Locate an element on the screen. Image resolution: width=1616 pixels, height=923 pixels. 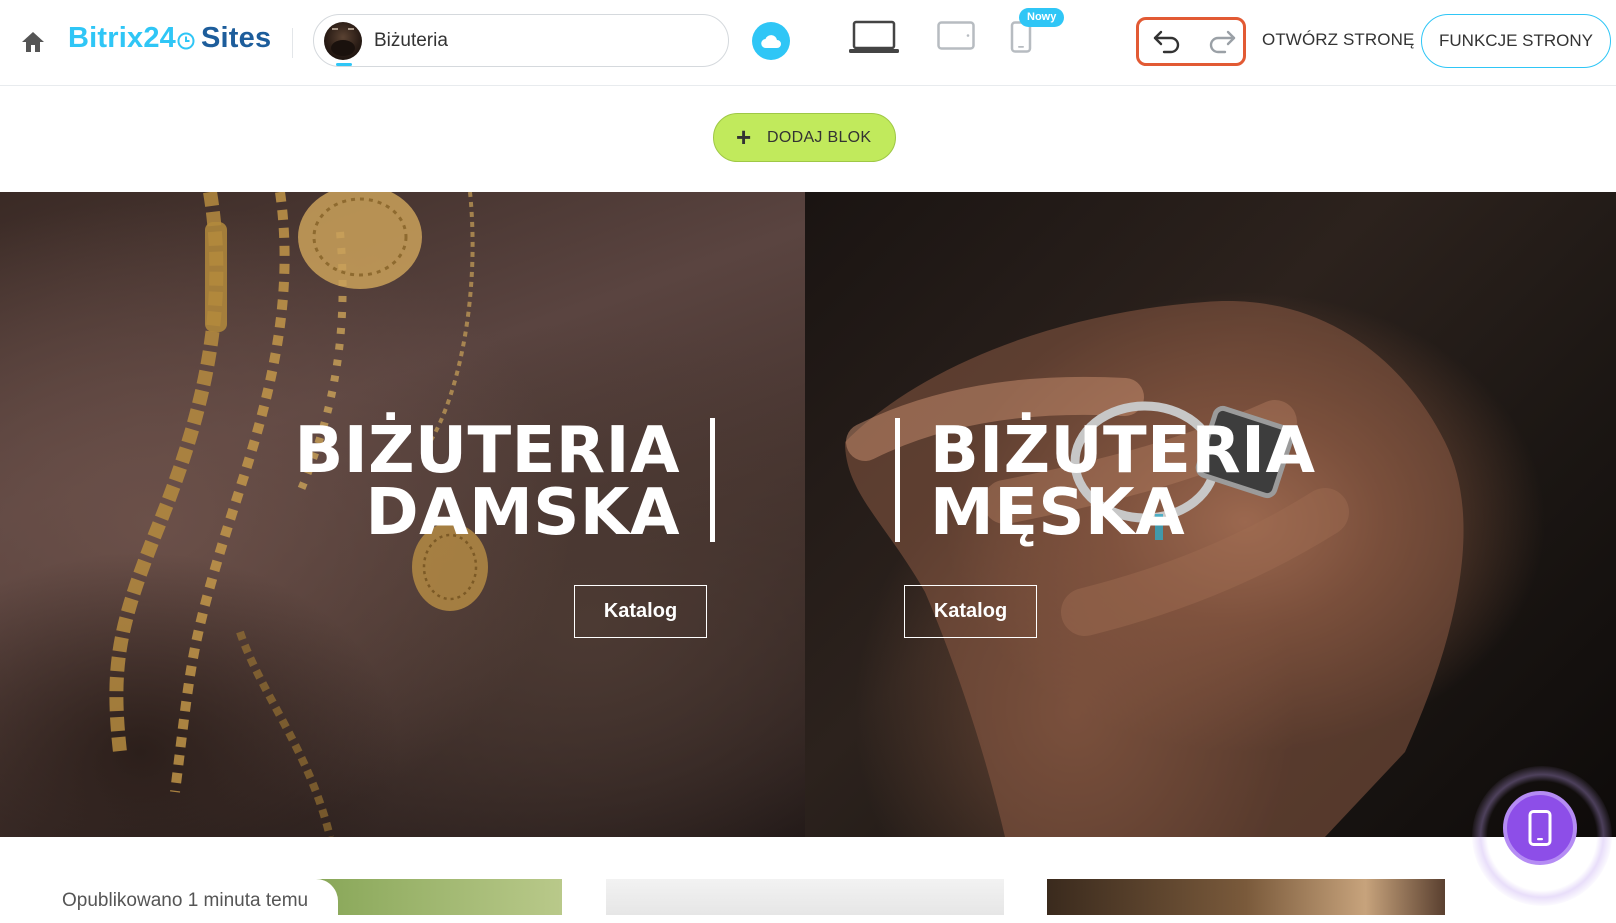
title-line: MĘSKA is located at coordinates (1058, 513).